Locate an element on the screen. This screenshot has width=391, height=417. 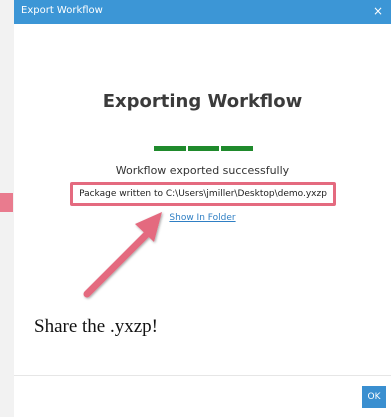
background-highlight-fragment is located at coordinates (6, 202).